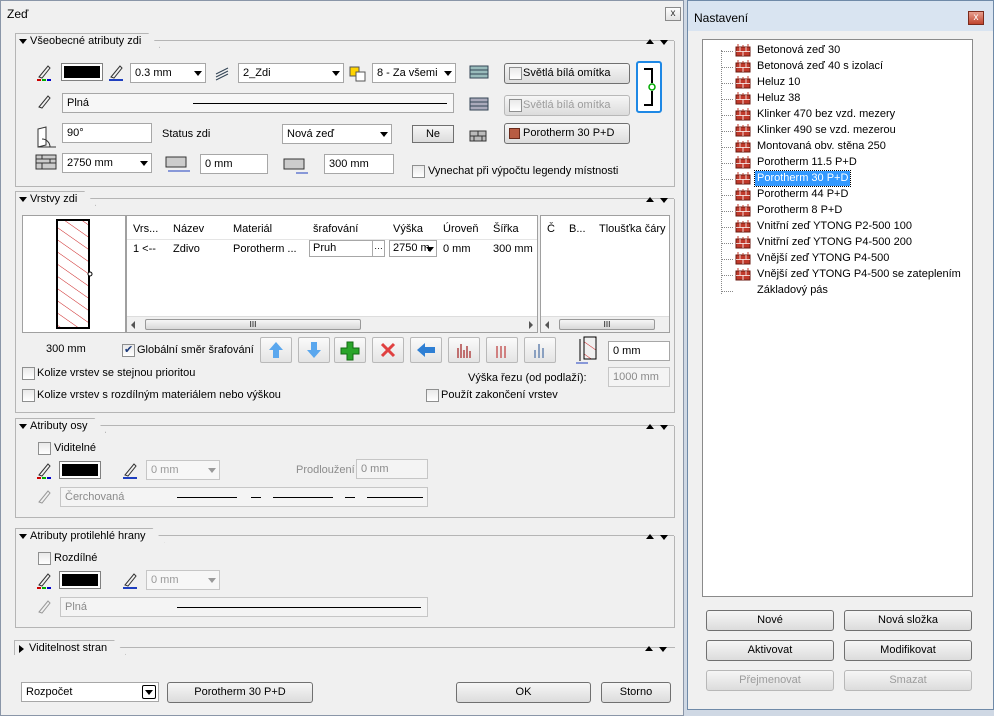 This screenshot has width=994, height=716. I want to click on list-item: Vnější zeď YTONG P4-500, so click(846, 259).